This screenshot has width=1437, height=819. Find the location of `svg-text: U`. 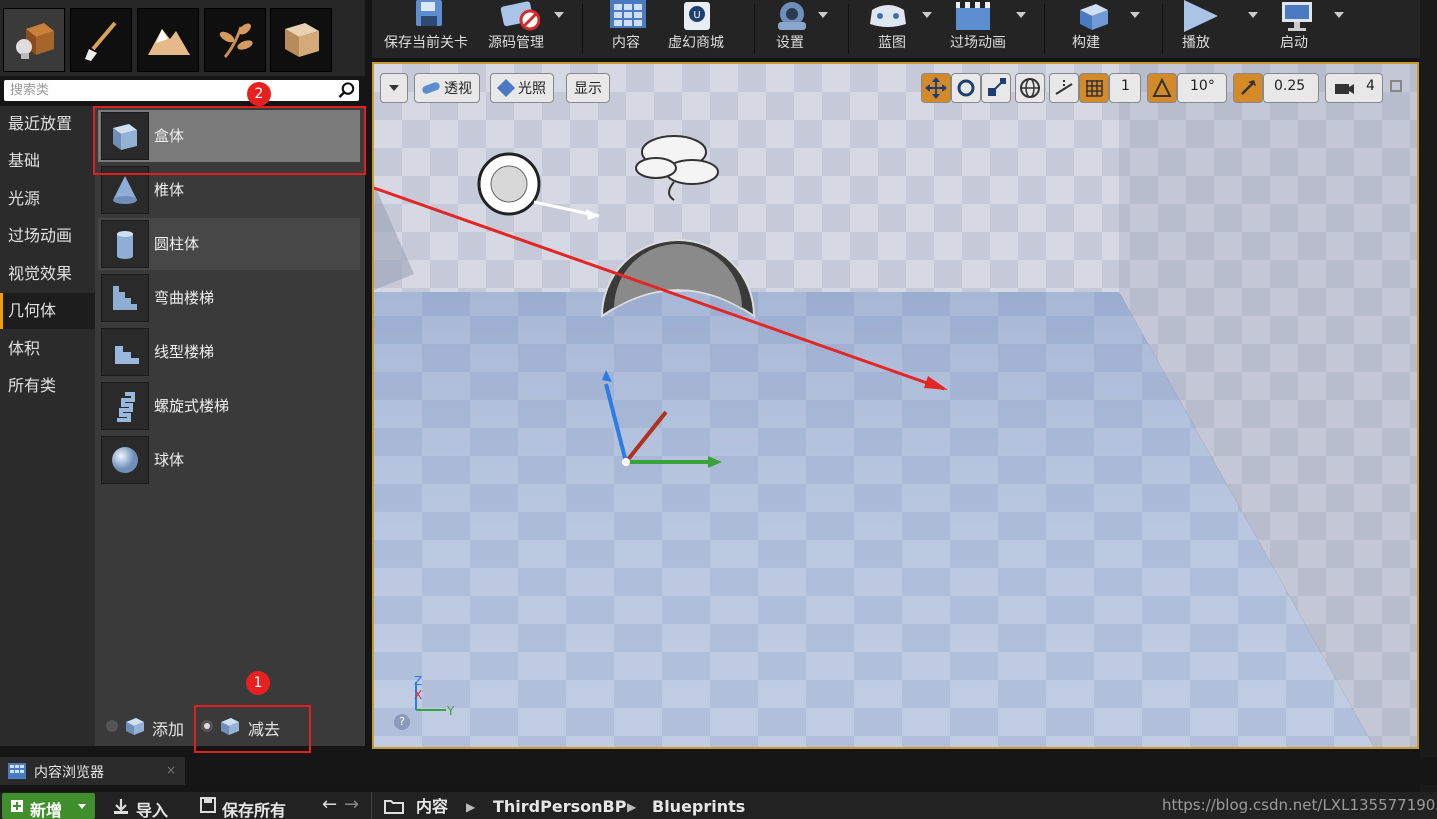

svg-text: U is located at coordinates (696, 15).